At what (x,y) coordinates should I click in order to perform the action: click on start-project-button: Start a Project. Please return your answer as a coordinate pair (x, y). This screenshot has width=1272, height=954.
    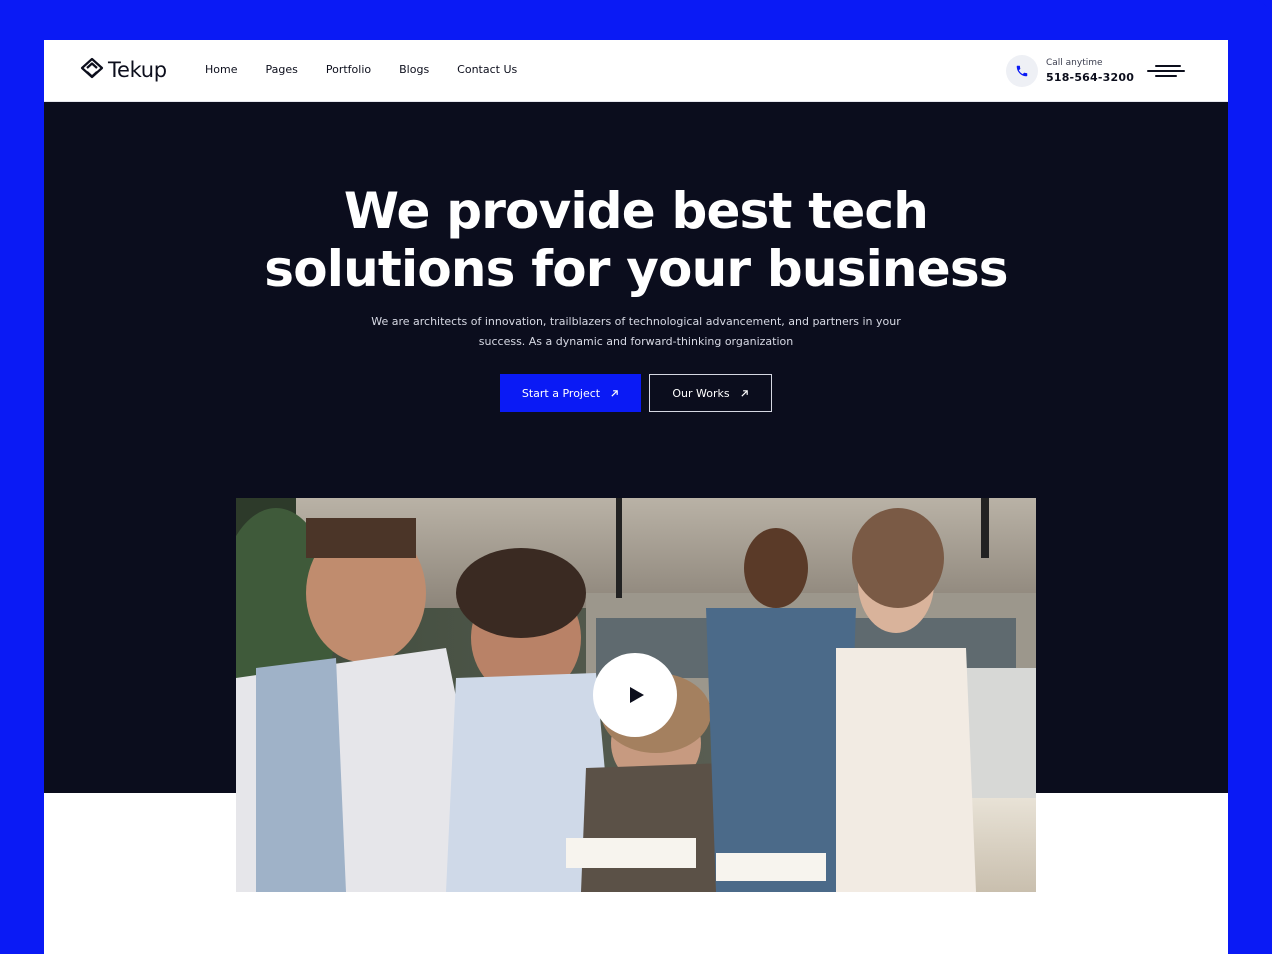
    Looking at the image, I should click on (570, 393).